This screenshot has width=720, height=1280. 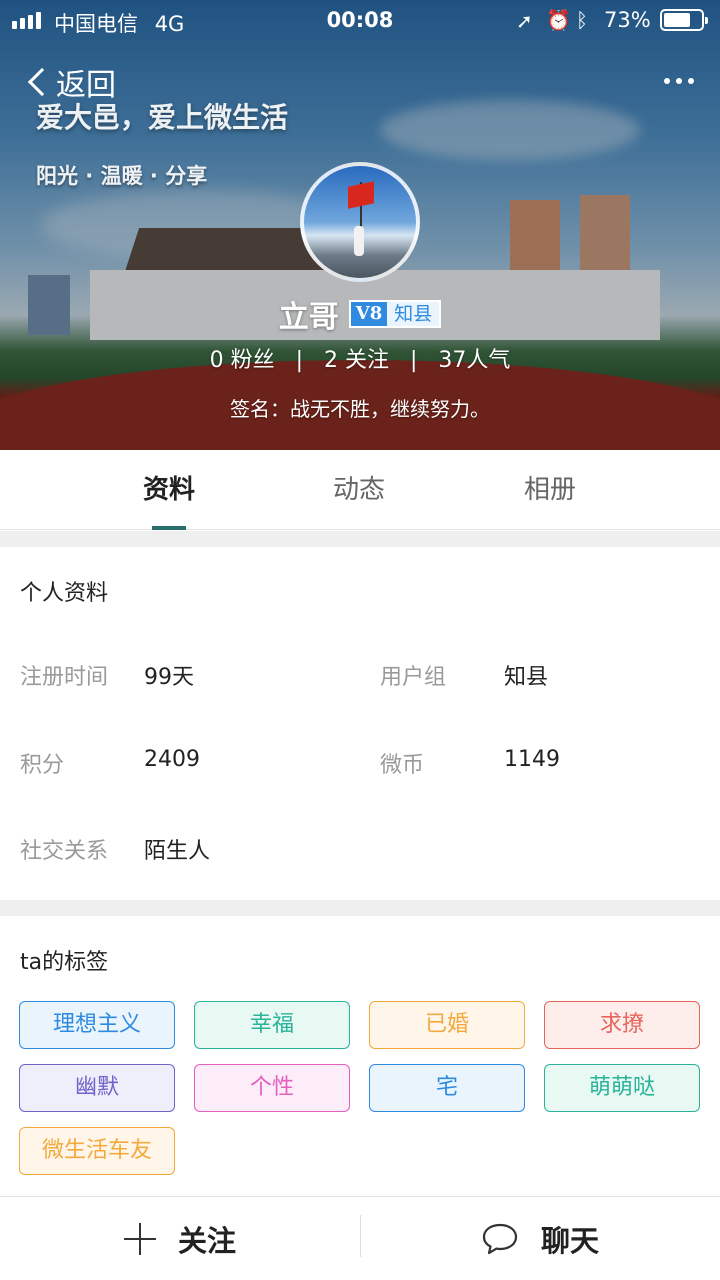 I want to click on battery-nub, so click(x=706, y=20).